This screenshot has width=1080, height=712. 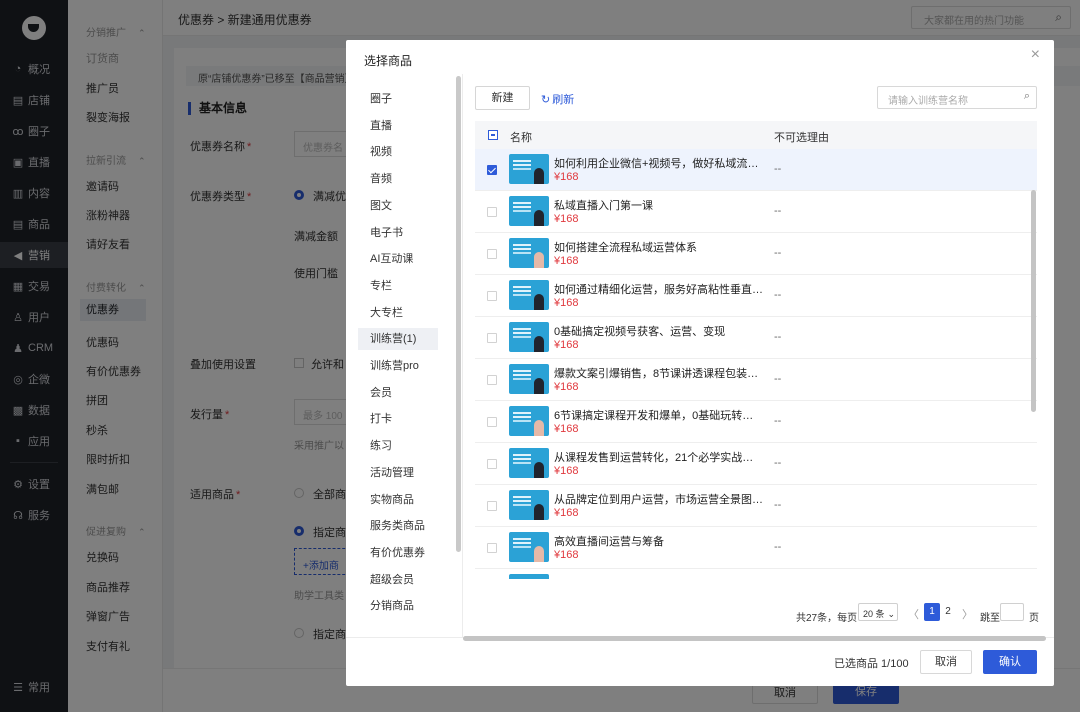 What do you see at coordinates (398, 419) in the screenshot?
I see `category-item: 打卡` at bounding box center [398, 419].